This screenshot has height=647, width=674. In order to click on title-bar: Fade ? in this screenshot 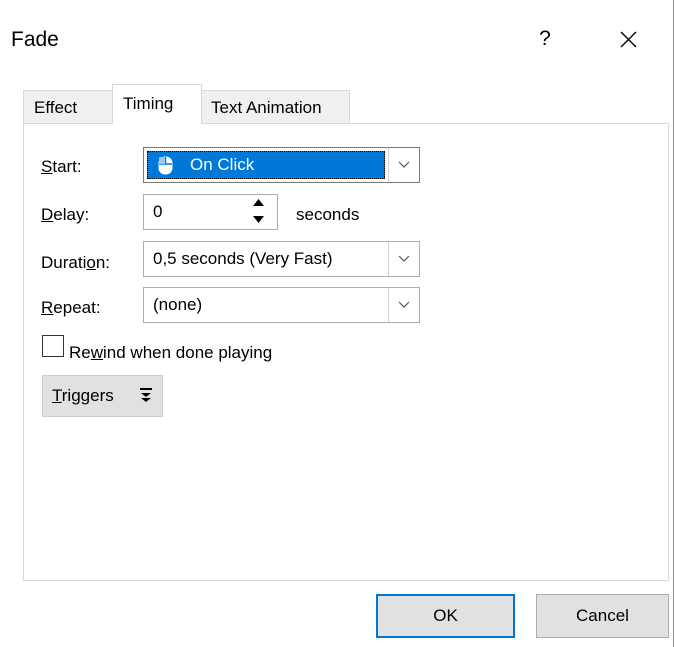, I will do `click(337, 42)`.